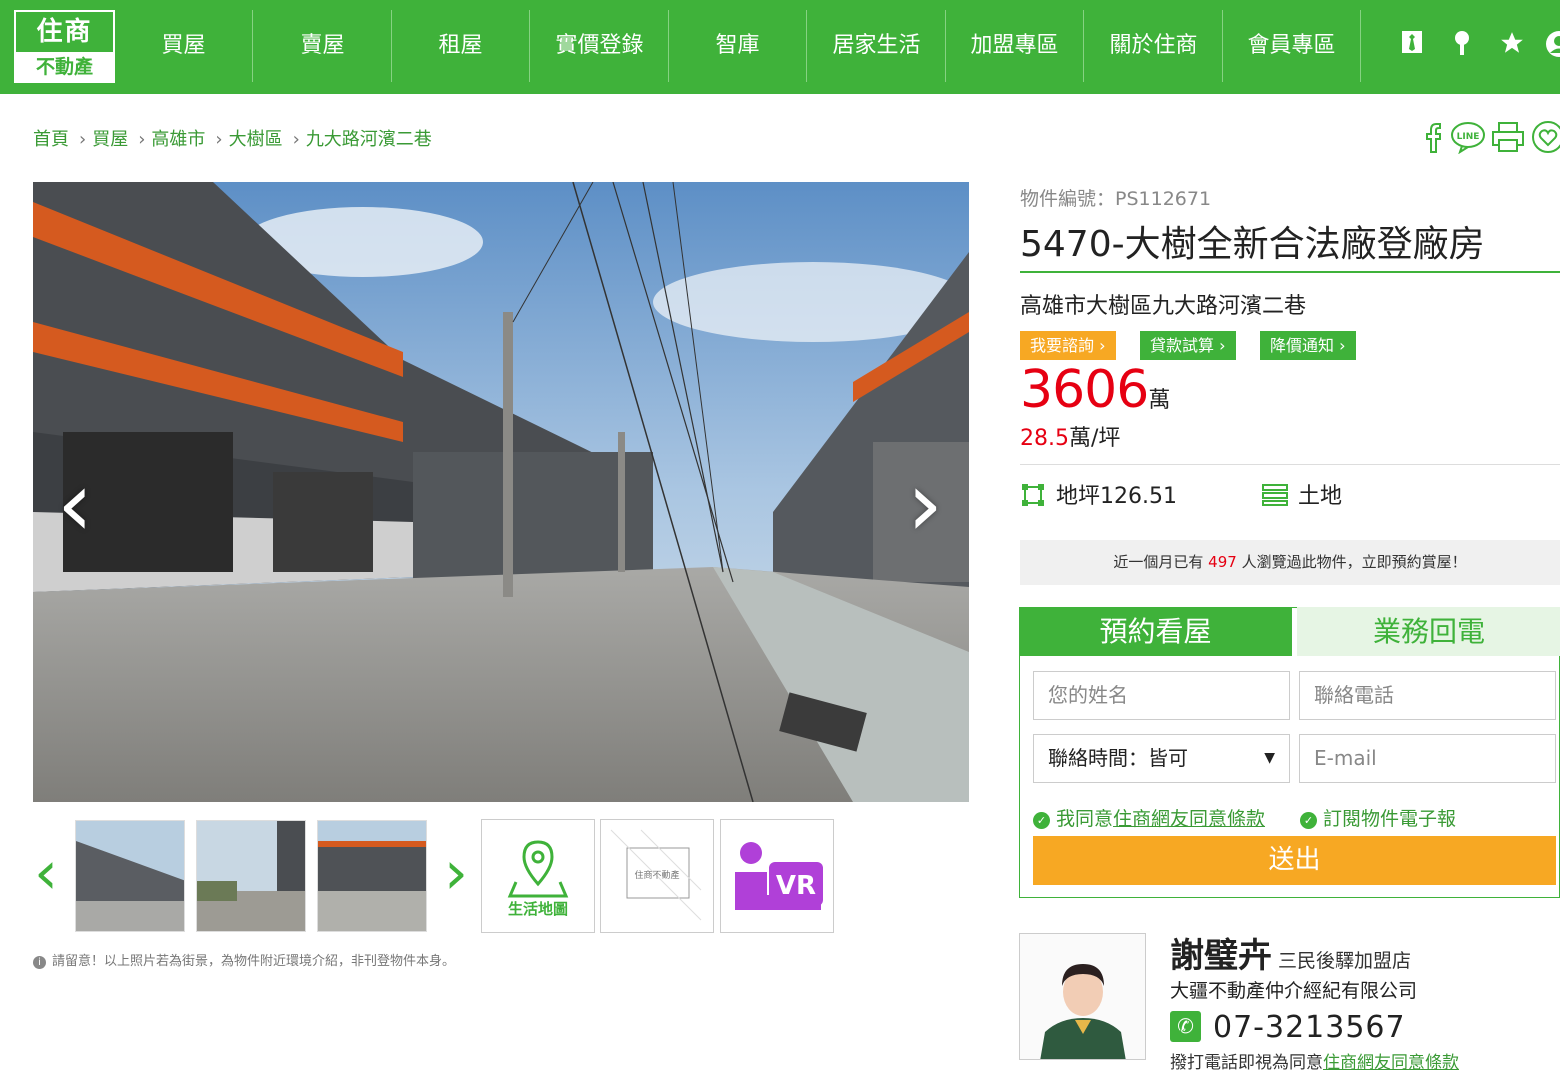 This screenshot has width=1560, height=1083. I want to click on line-icon-label: LINE, so click(1468, 137).